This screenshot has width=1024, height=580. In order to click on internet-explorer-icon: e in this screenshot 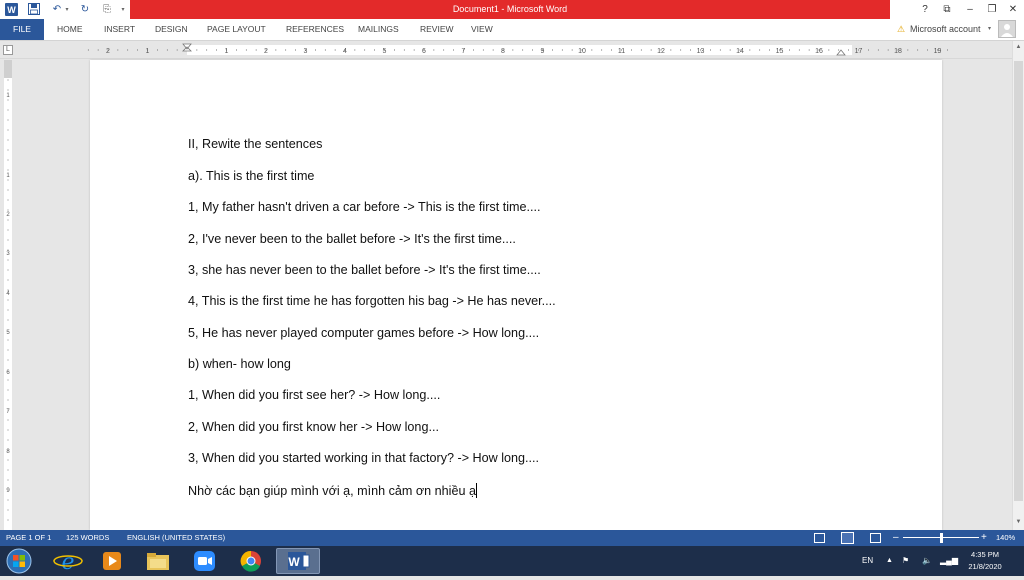, I will do `click(68, 561)`.